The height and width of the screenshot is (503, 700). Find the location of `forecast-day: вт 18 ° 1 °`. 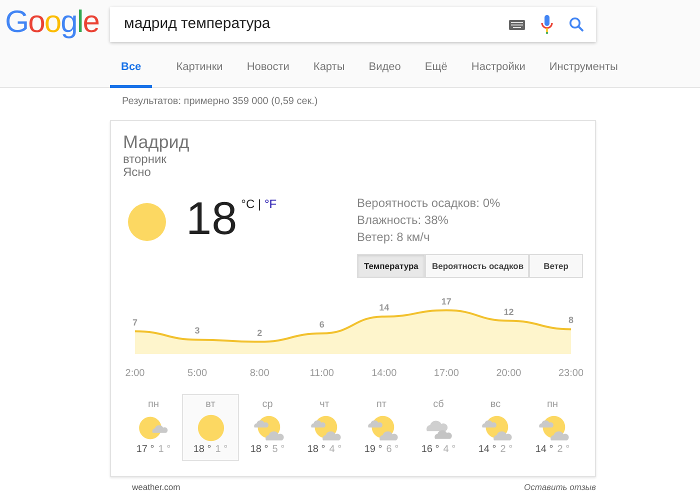

forecast-day: вт 18 ° 1 ° is located at coordinates (210, 428).